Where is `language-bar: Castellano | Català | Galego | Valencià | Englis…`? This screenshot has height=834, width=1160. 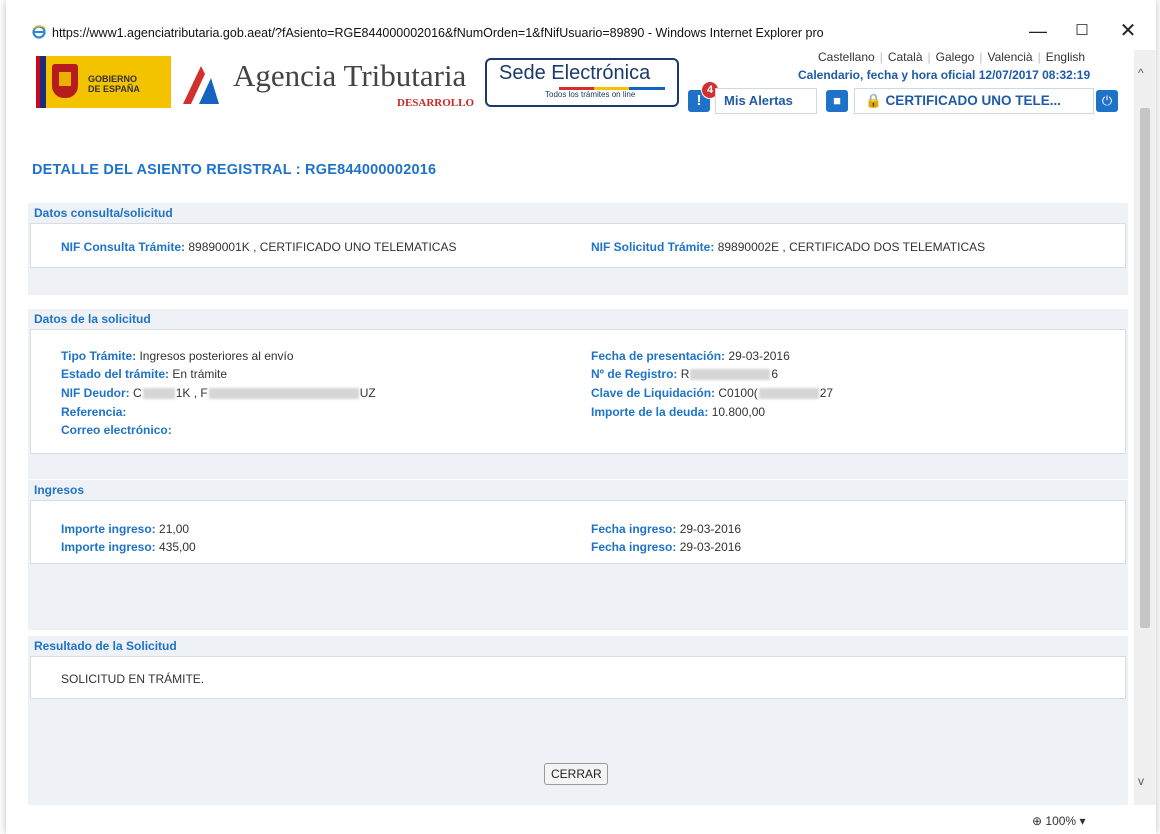 language-bar: Castellano | Català | Galego | Valencià | Englis… is located at coordinates (951, 57).